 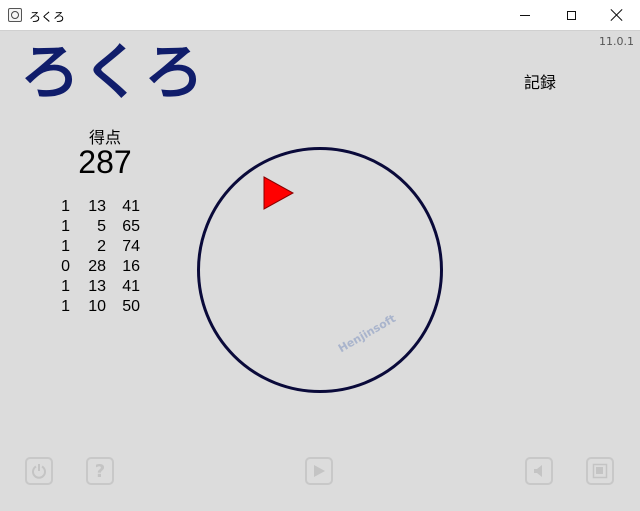 I want to click on history-cell: 2, so click(x=101, y=246).